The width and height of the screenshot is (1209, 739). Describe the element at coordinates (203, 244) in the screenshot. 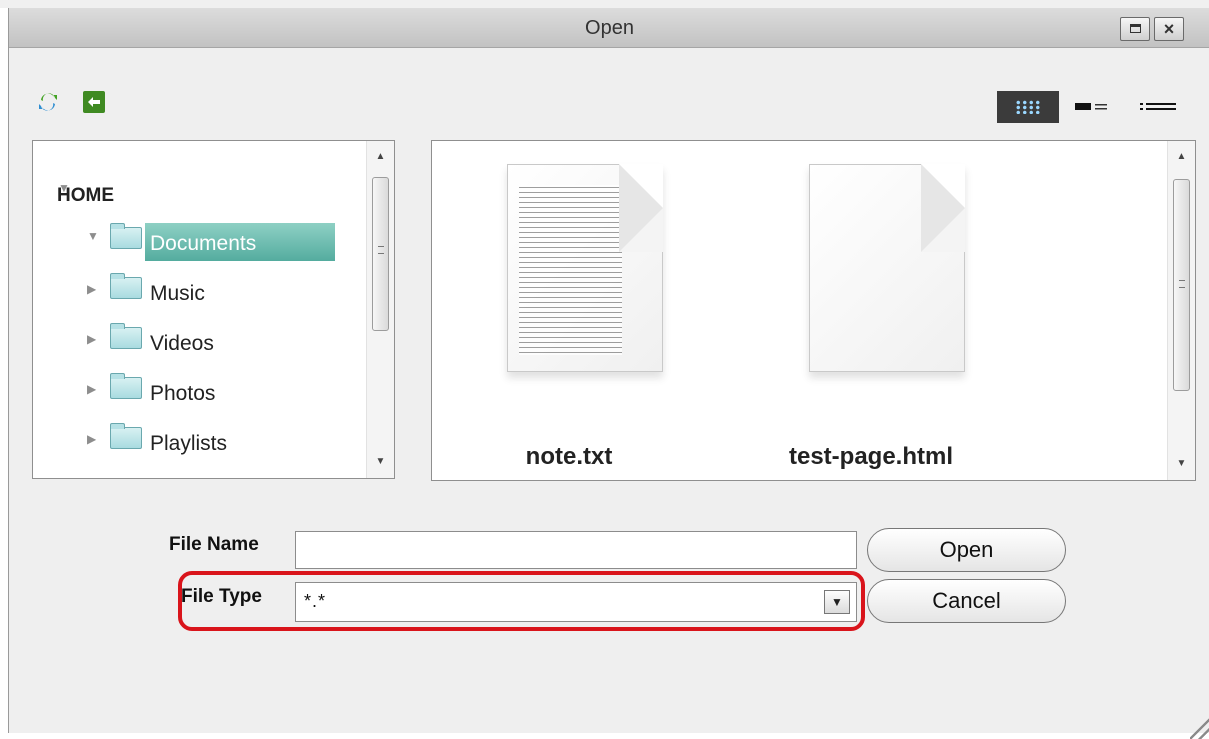

I see `tree-item-documents: Documents` at that location.